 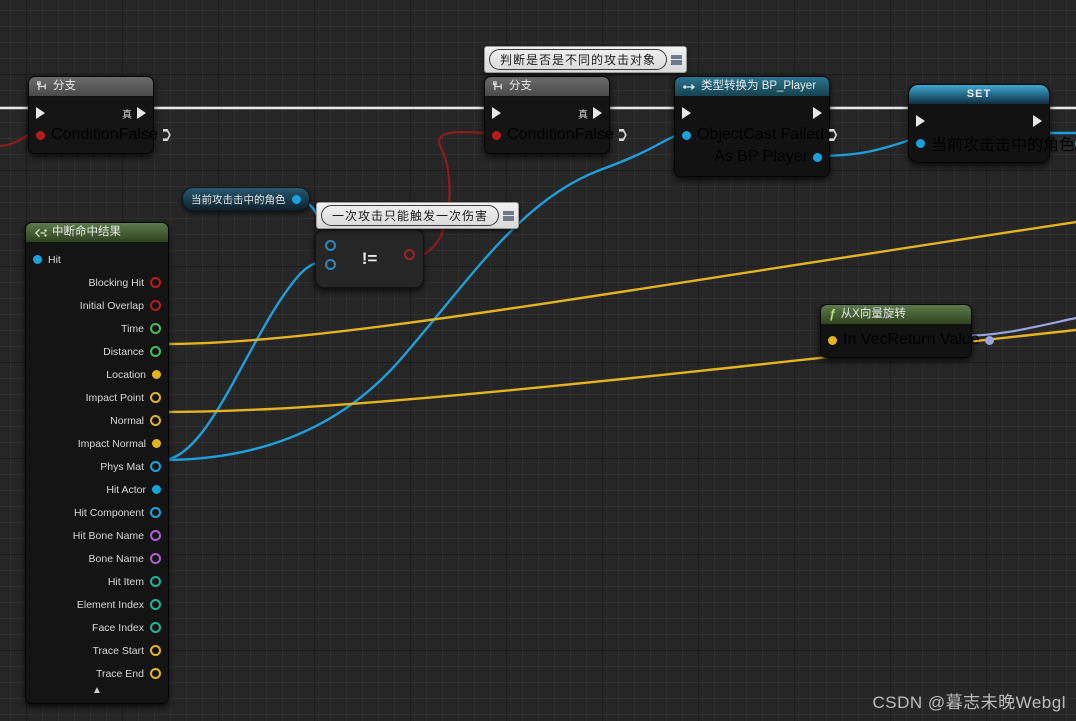 I want to click on branch-2-exec-in-pin, so click(x=496, y=113).